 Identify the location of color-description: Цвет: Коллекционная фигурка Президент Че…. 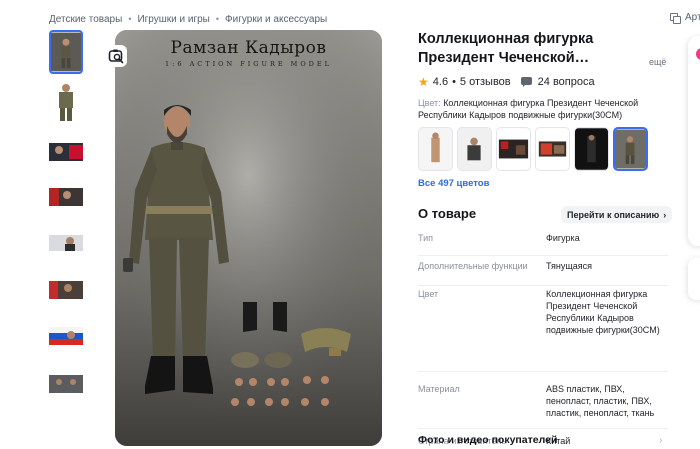
(538, 109).